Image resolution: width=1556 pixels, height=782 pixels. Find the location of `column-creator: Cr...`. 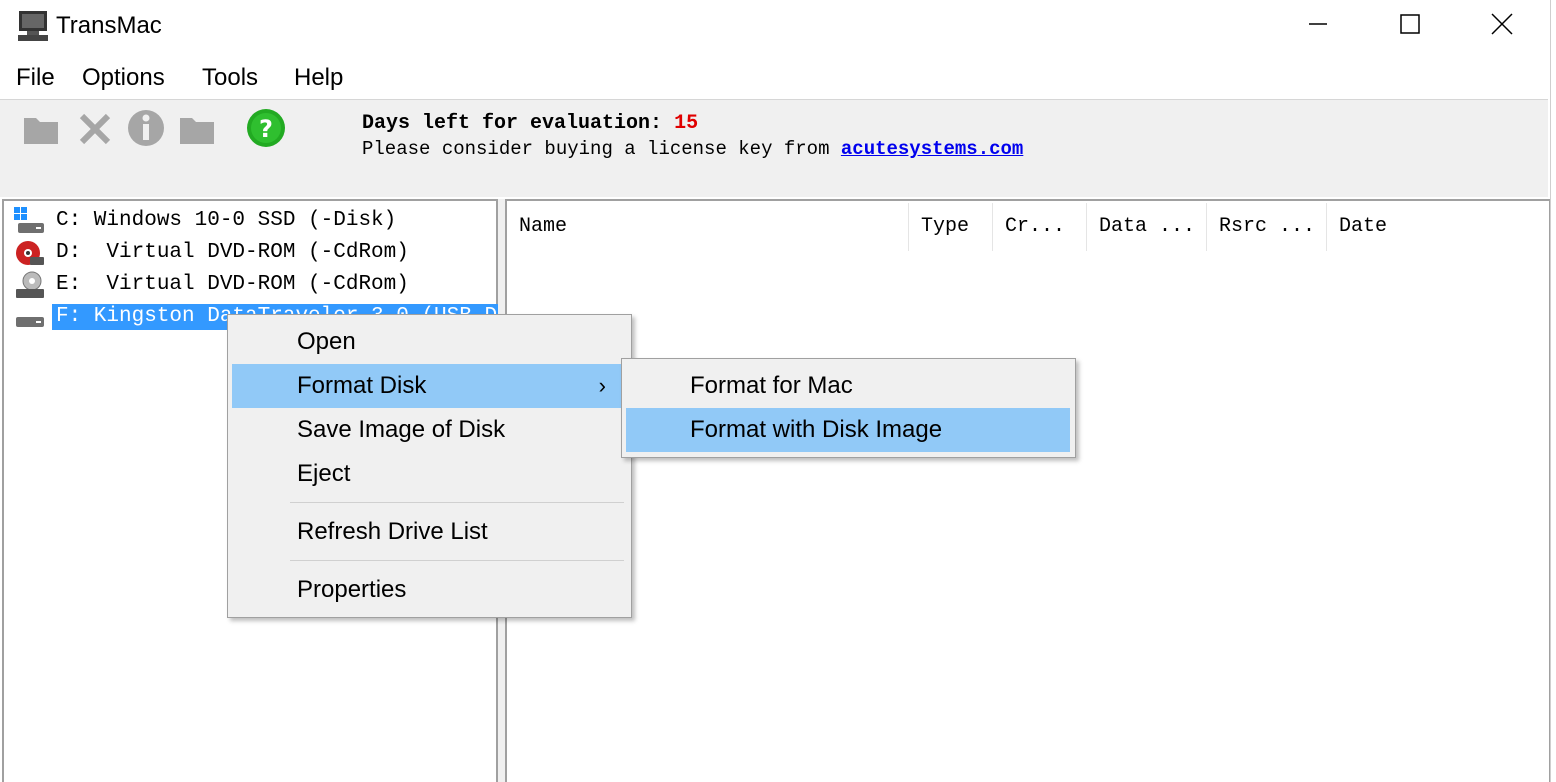

column-creator: Cr... is located at coordinates (1040, 227).